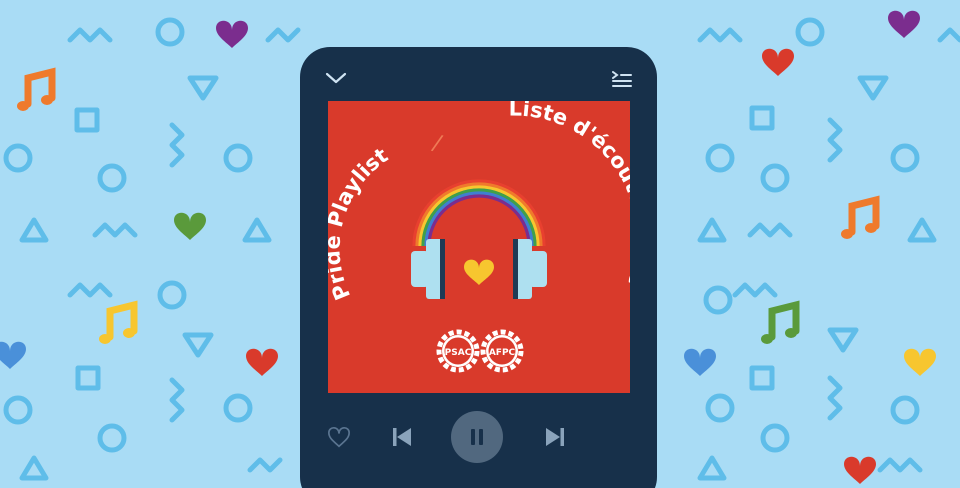 The height and width of the screenshot is (488, 960). I want to click on union-logo: PSAC AFPC, so click(480, 351).